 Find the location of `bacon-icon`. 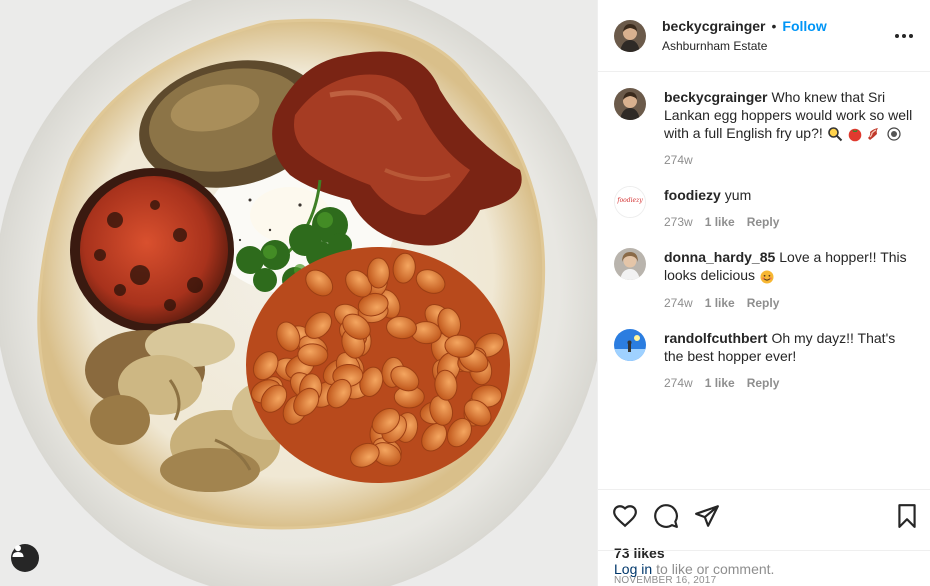

bacon-icon is located at coordinates (874, 134).